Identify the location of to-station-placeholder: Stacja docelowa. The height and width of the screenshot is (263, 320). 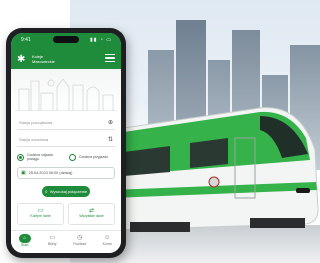
(34, 139).